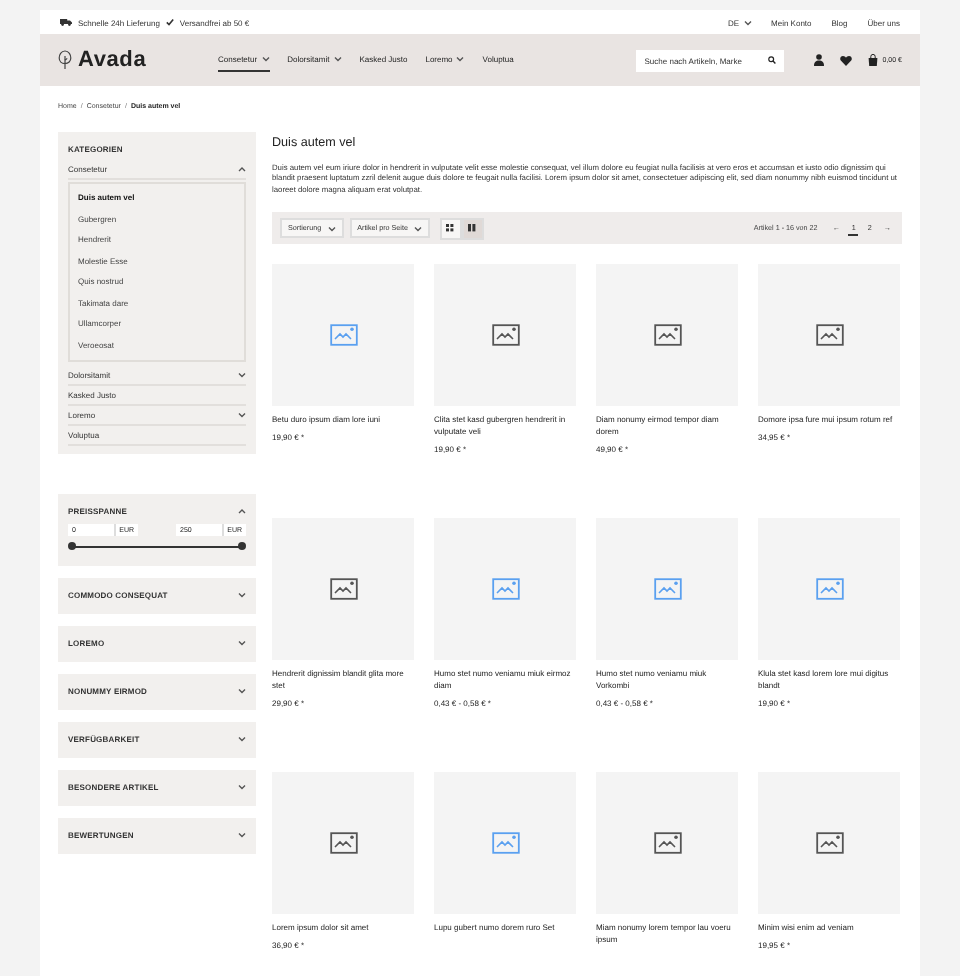  What do you see at coordinates (169, 22) in the screenshot?
I see `check-icon` at bounding box center [169, 22].